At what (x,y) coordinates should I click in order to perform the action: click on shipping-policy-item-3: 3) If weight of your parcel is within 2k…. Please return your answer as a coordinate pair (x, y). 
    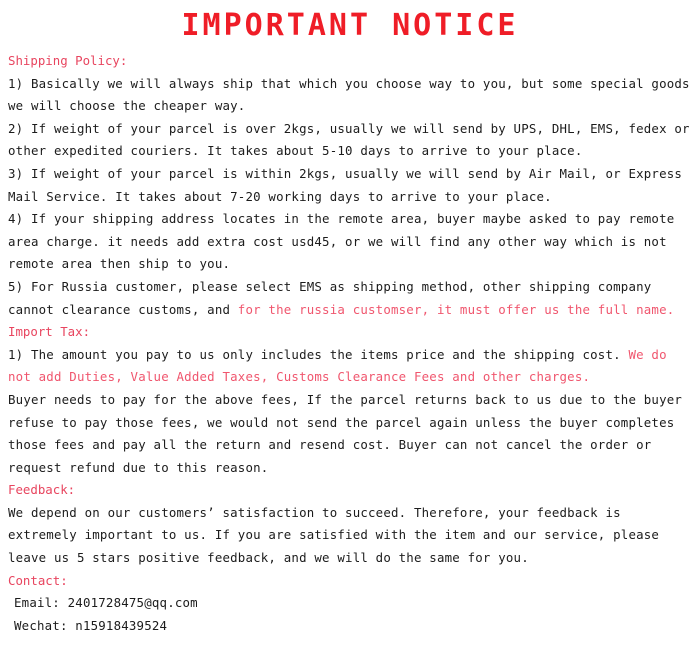
    Looking at the image, I should click on (349, 184).